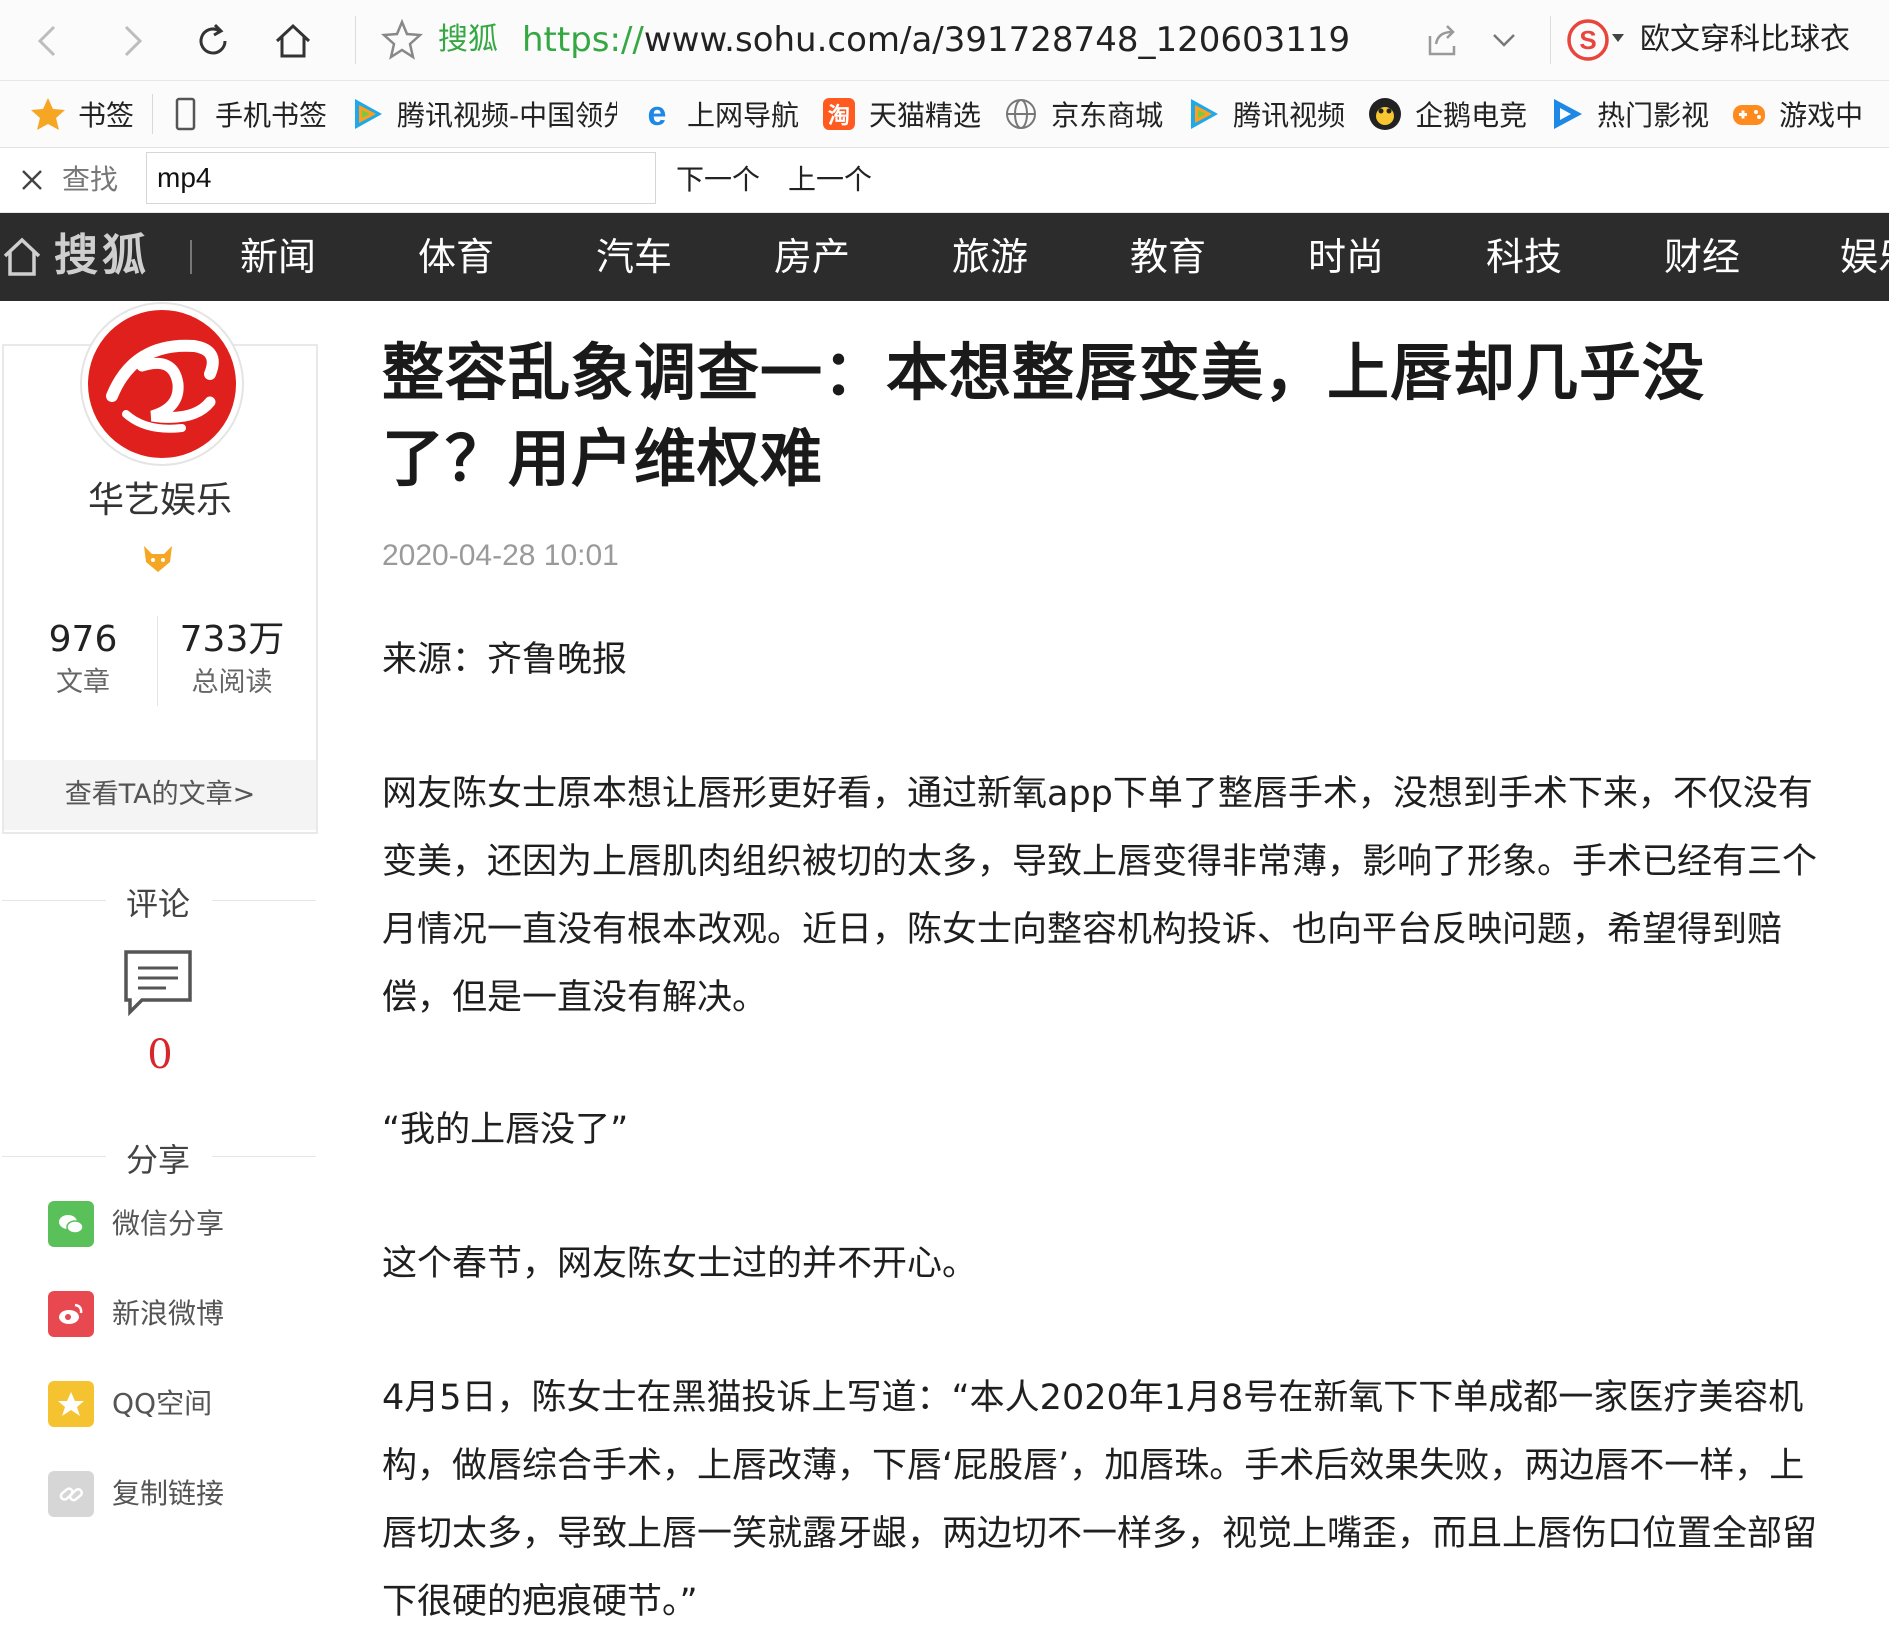 This screenshot has height=1643, width=1889. I want to click on taobao-icon: 淘, so click(839, 114).